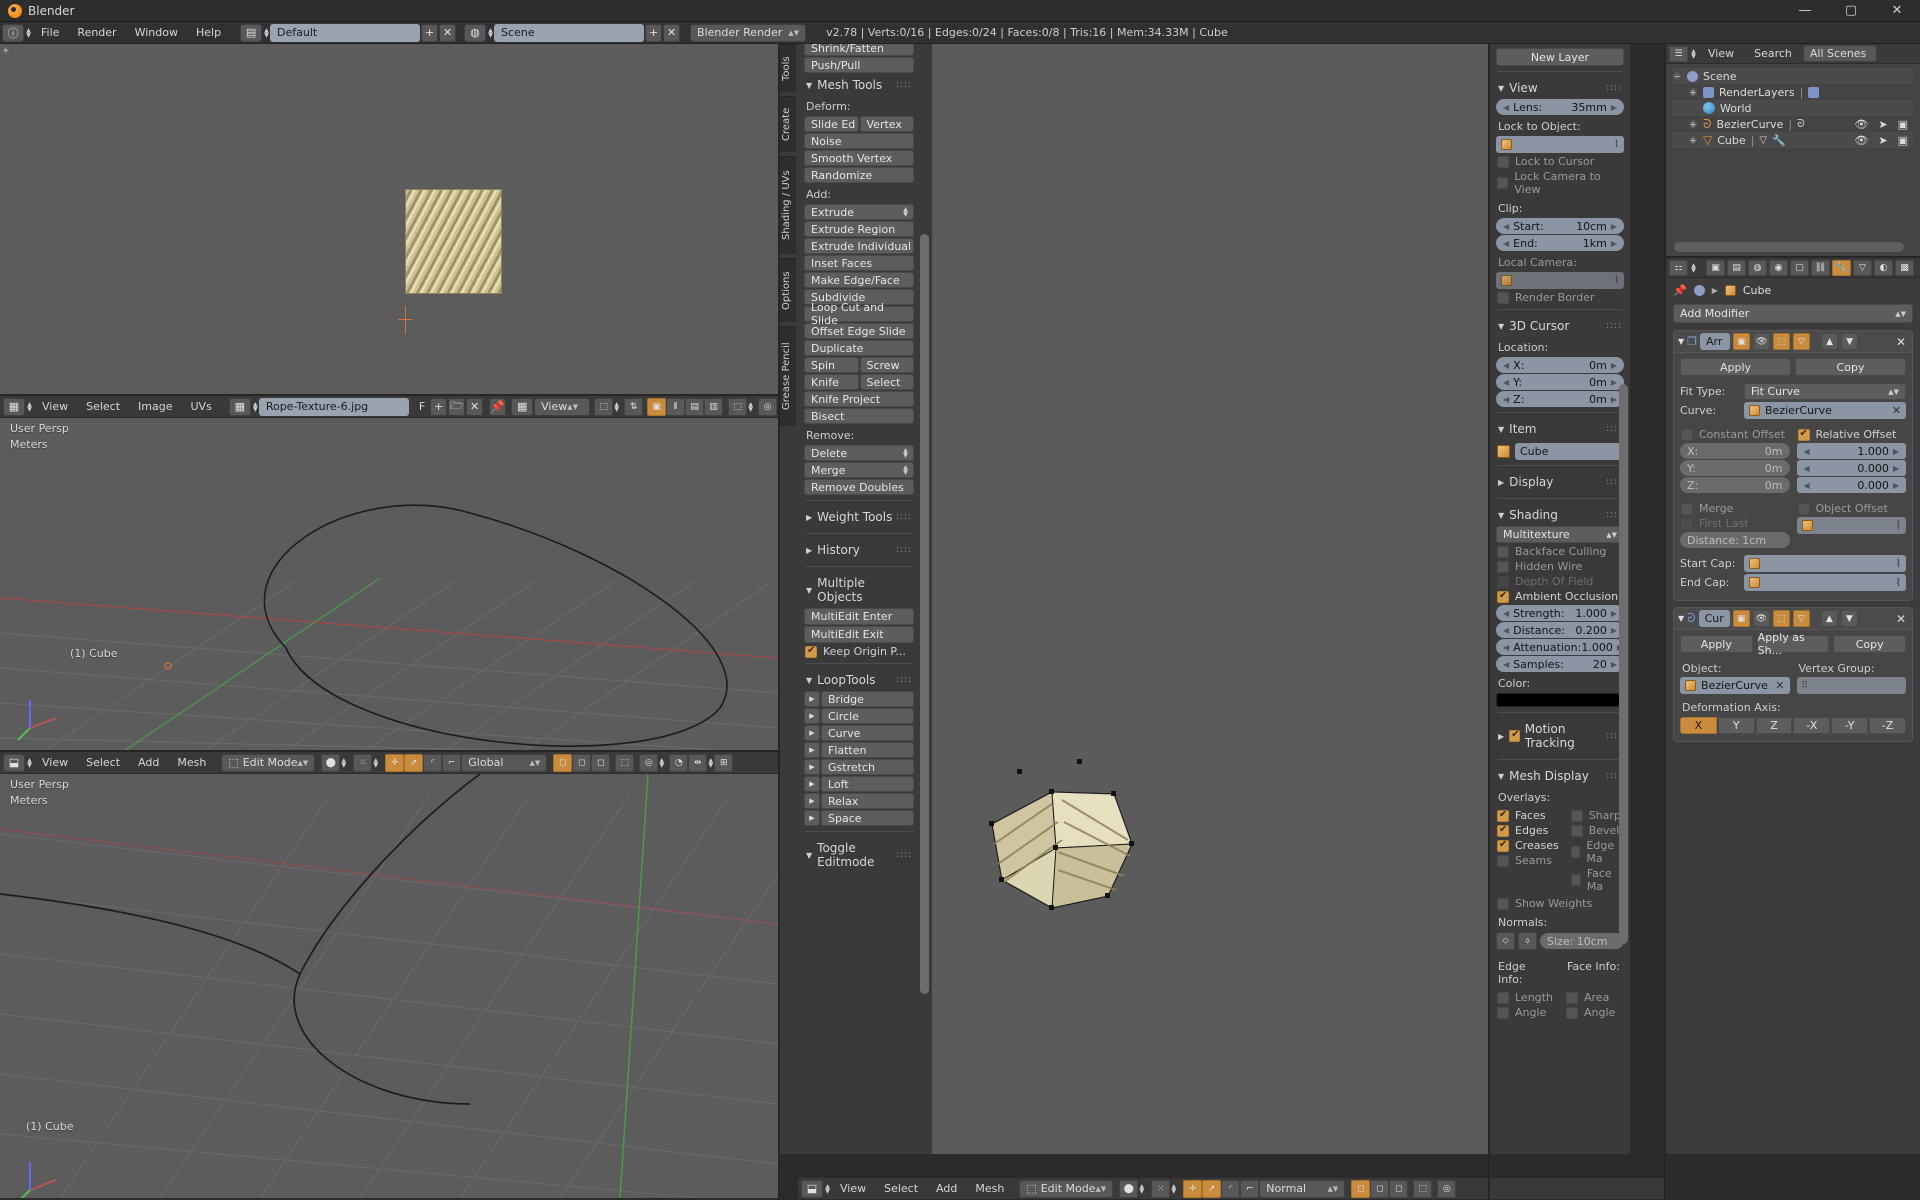 The height and width of the screenshot is (1200, 1920). What do you see at coordinates (1762, 341) in the screenshot?
I see `viewport-visibility-icon: 👁` at bounding box center [1762, 341].